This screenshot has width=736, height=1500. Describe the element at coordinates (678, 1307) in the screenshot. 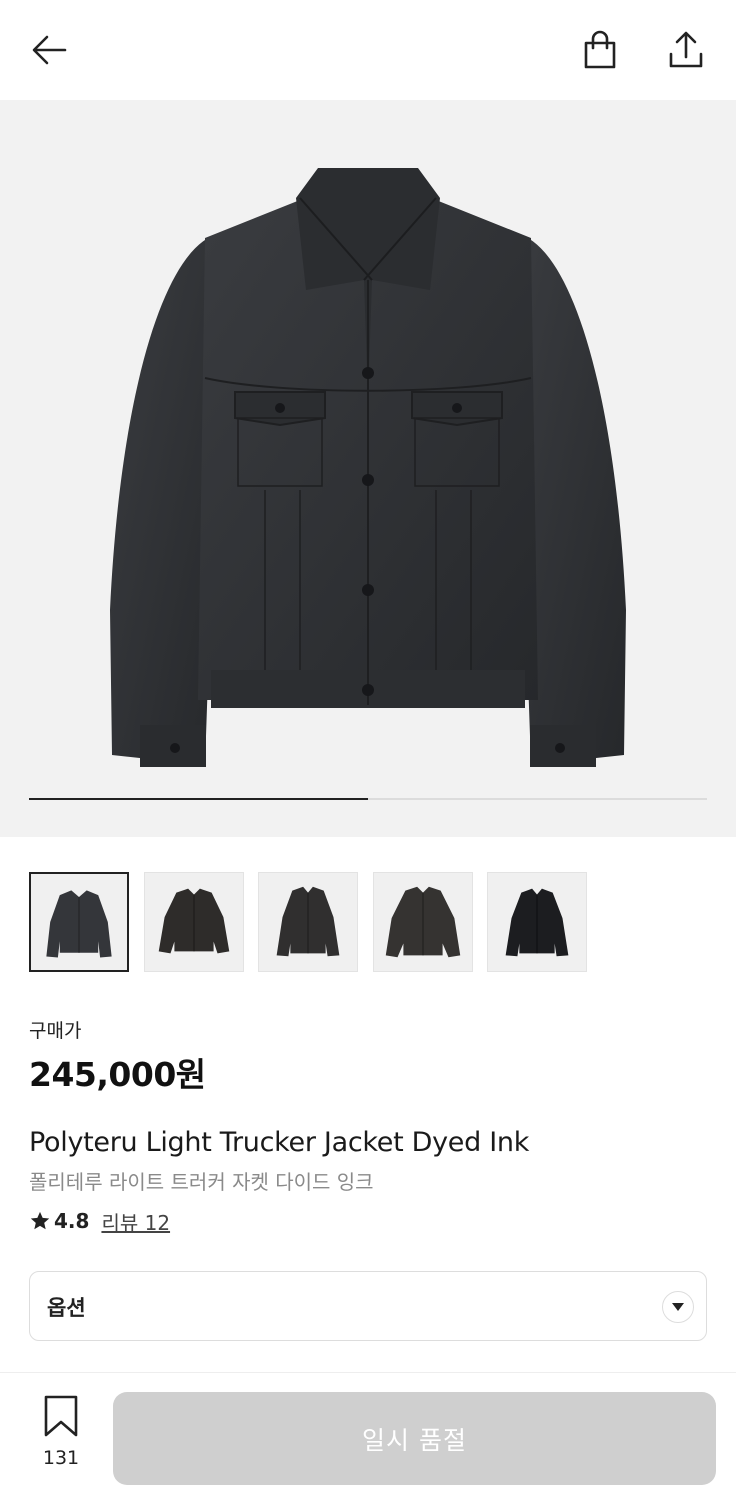

I see `chevron-down-icon` at that location.